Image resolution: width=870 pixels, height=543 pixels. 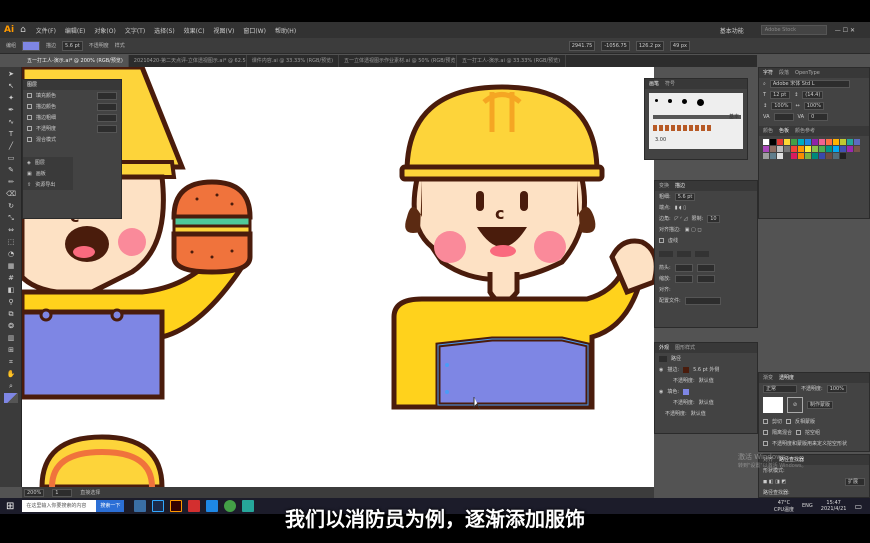 What do you see at coordinates (46, 30) in the screenshot?
I see `menu-item-file: 文件(F)` at bounding box center [46, 30].